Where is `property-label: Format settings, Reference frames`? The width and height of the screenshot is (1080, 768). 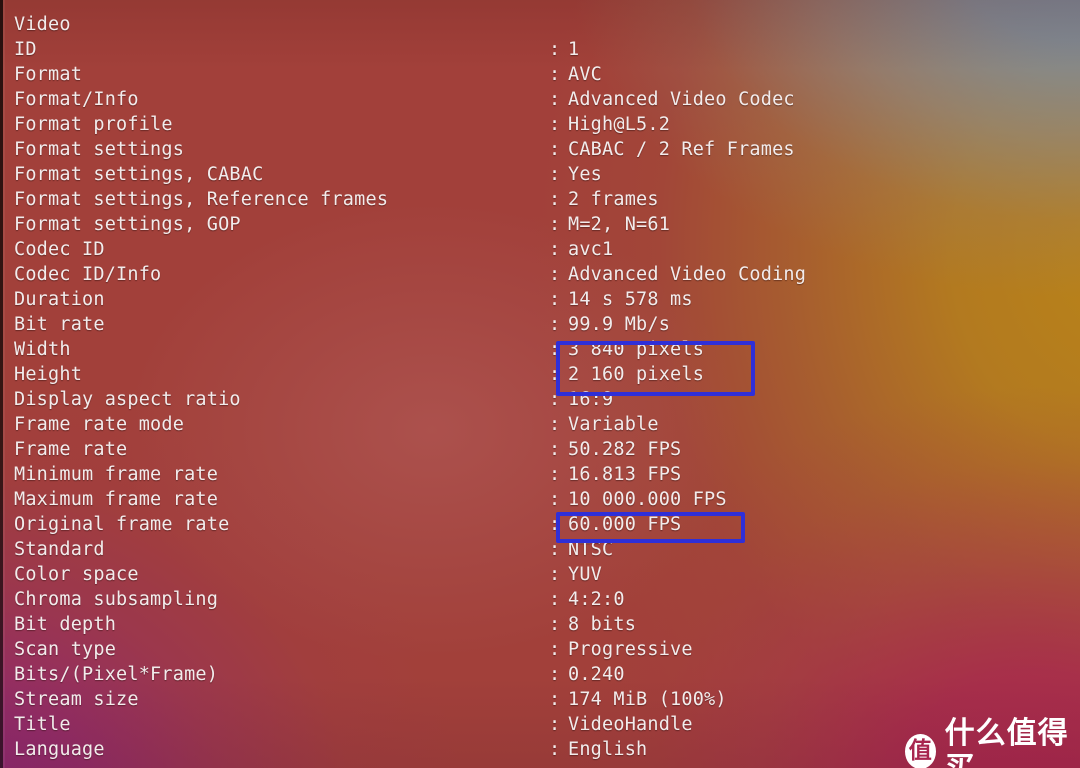 property-label: Format settings, Reference frames is located at coordinates (201, 199).